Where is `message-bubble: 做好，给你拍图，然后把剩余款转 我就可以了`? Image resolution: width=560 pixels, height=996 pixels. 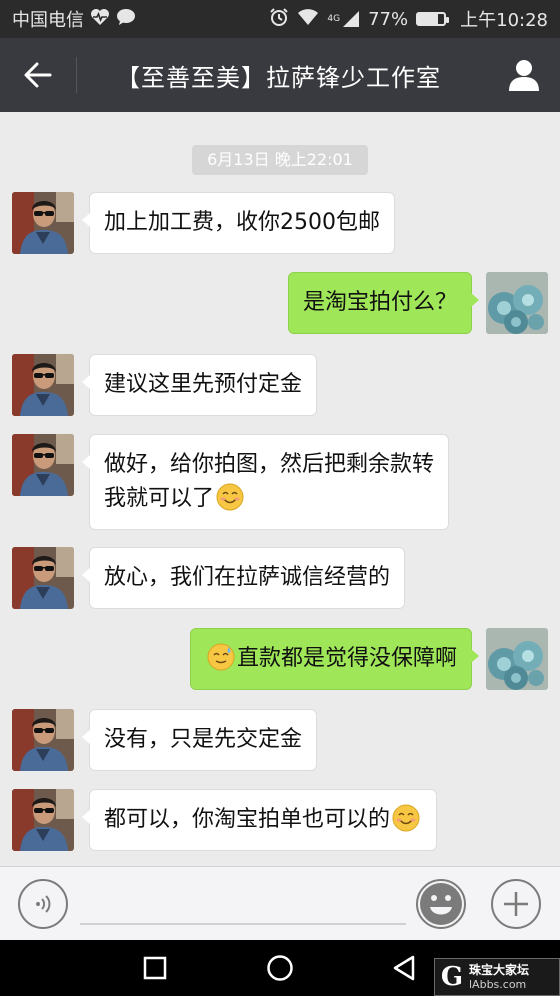
message-bubble: 做好，给你拍图，然后把剩余款转 我就可以了 is located at coordinates (265, 482).